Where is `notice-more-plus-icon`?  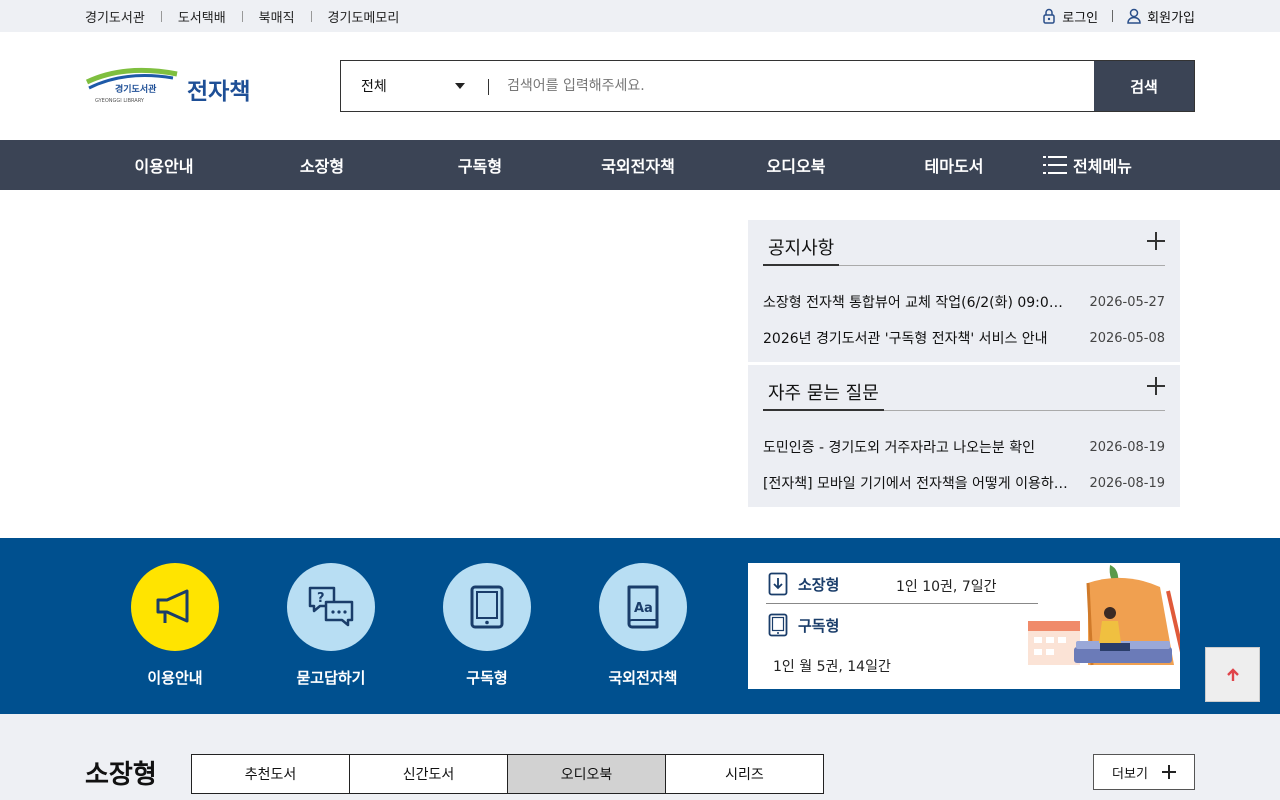
notice-more-plus-icon is located at coordinates (1156, 241).